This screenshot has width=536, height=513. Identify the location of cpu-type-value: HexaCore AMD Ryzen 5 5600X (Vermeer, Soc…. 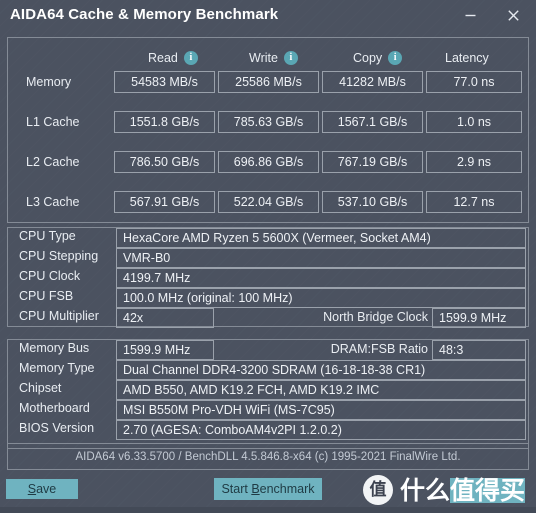
(321, 238).